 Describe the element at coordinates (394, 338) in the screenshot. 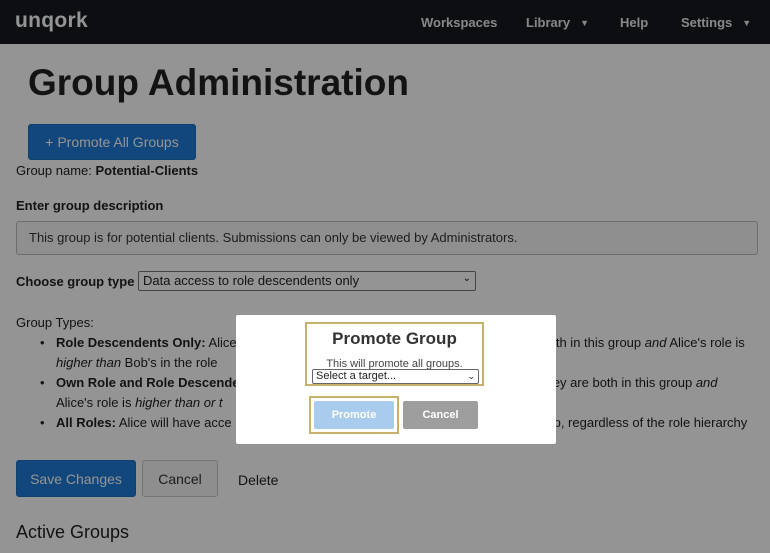

I see `modal-title: Promote Group` at that location.